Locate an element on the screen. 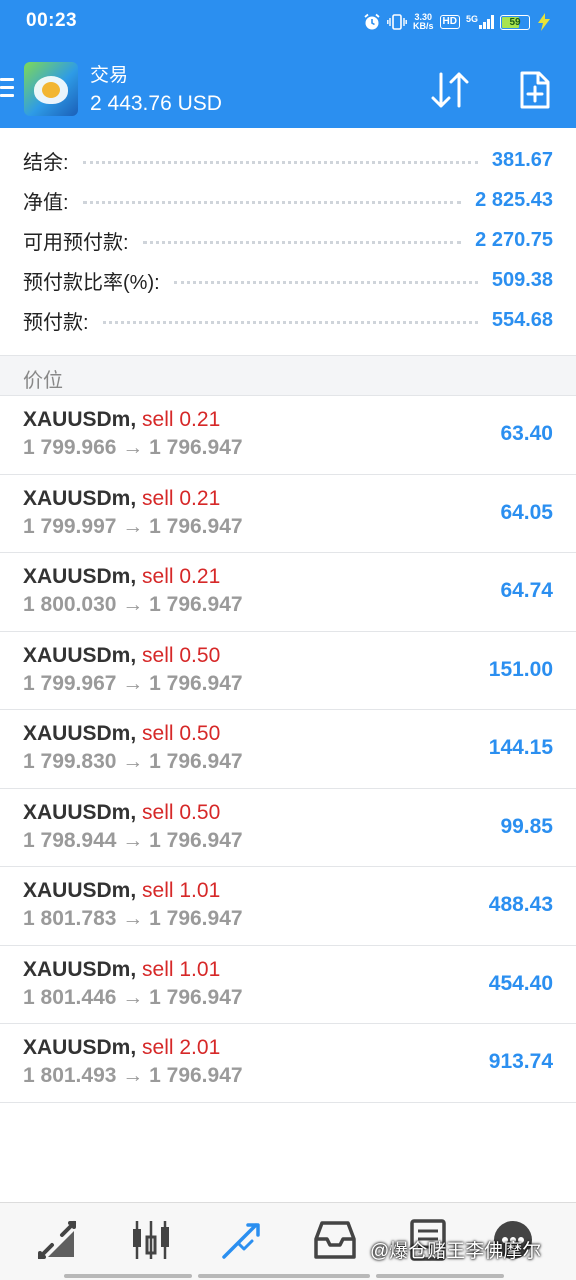  summary-label: 可用预付款: is located at coordinates (76, 242).